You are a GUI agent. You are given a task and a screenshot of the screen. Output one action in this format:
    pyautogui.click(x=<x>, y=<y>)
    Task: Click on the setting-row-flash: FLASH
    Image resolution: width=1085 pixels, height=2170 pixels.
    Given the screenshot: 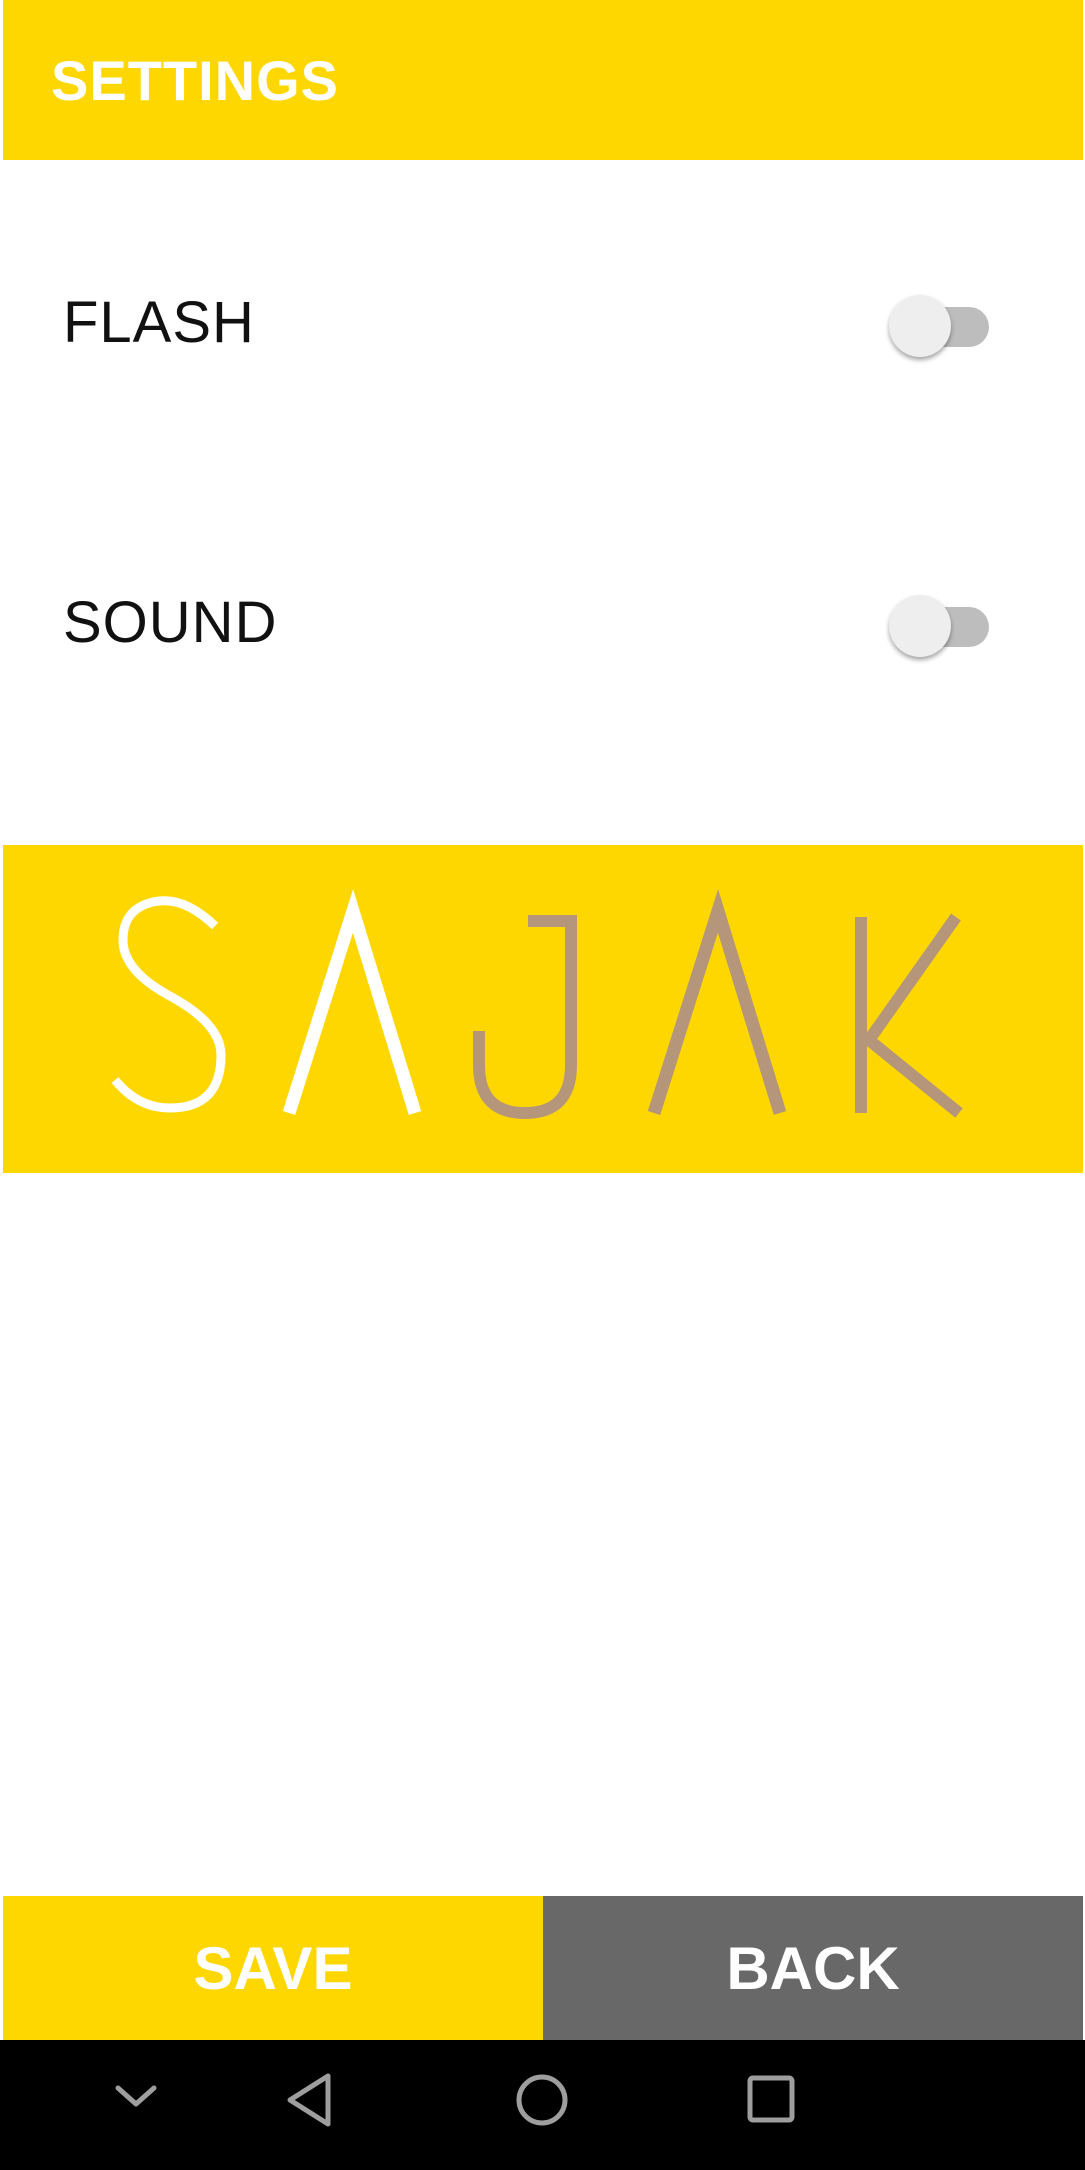 What is the action you would take?
    pyautogui.click(x=543, y=322)
    